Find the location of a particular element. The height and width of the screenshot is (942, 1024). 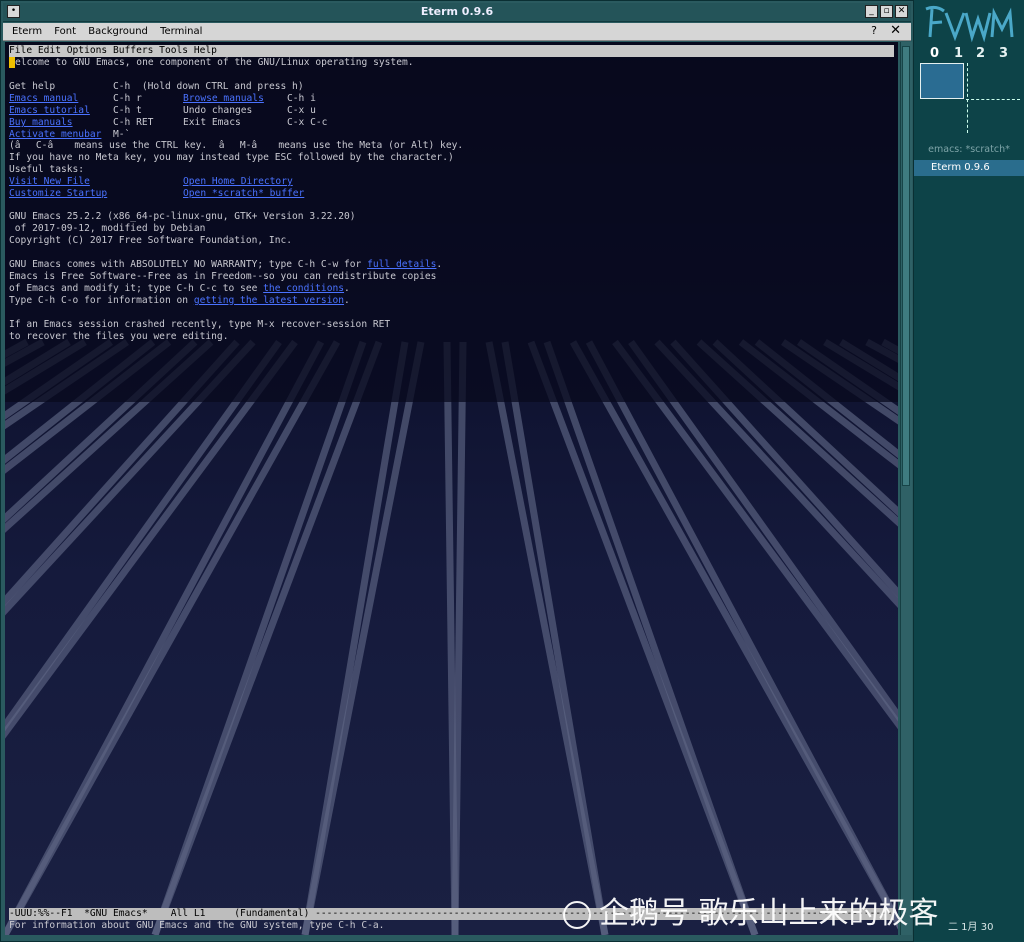

close-icon: ✕ is located at coordinates (895, 30).